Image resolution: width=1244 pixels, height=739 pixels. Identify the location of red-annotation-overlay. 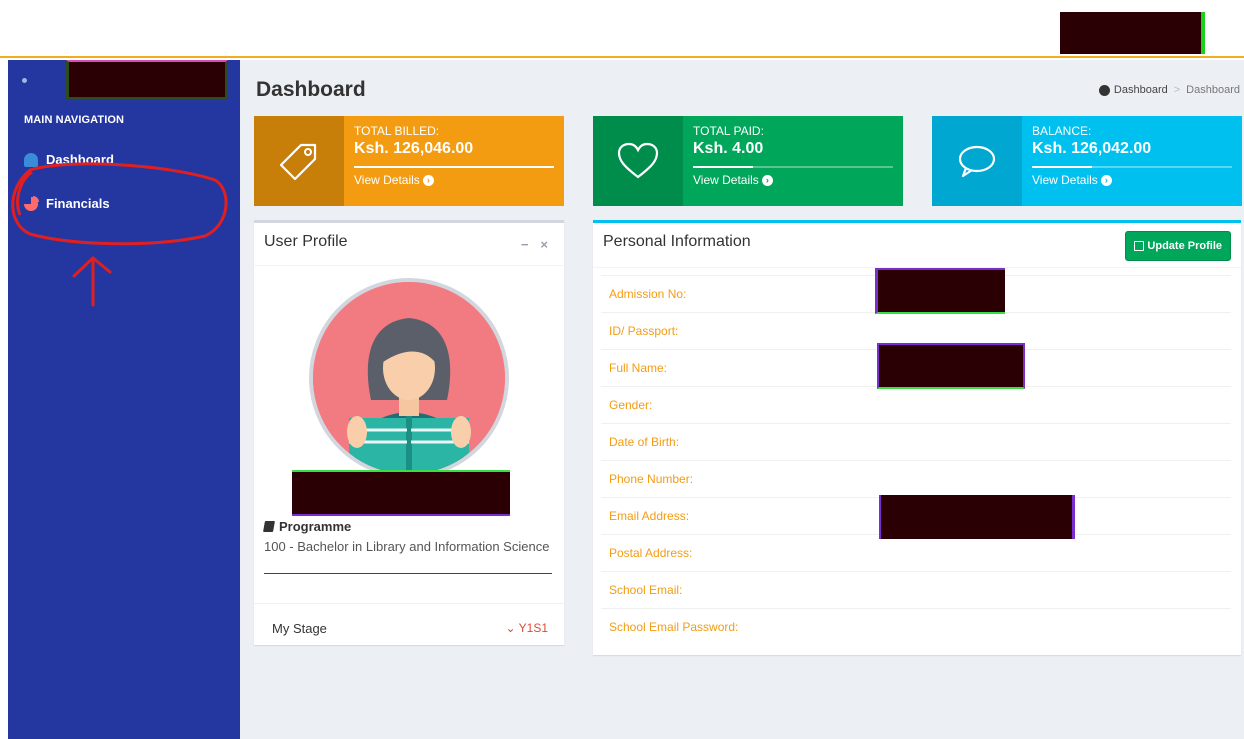
(119, 234).